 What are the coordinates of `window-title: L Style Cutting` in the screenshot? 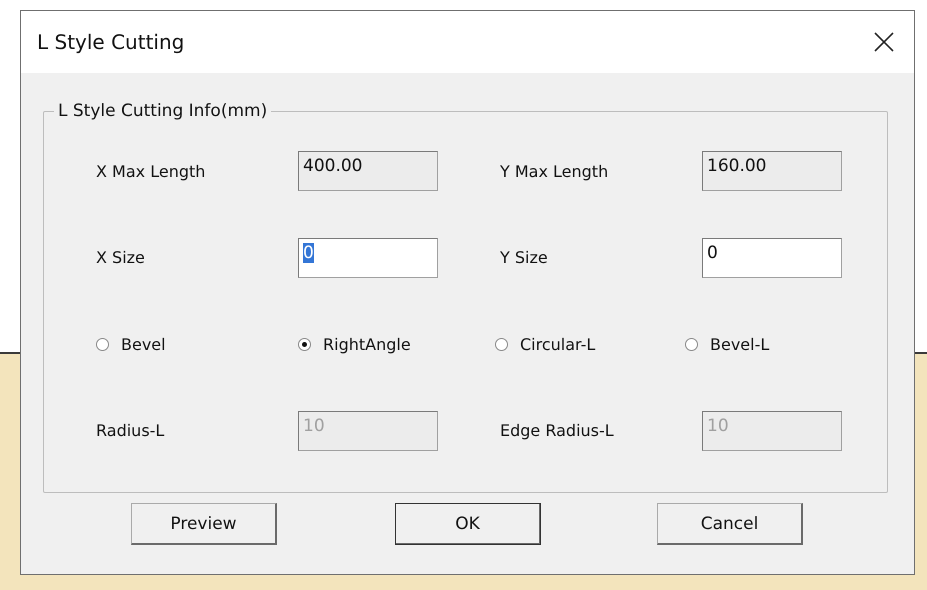 It's located at (110, 42).